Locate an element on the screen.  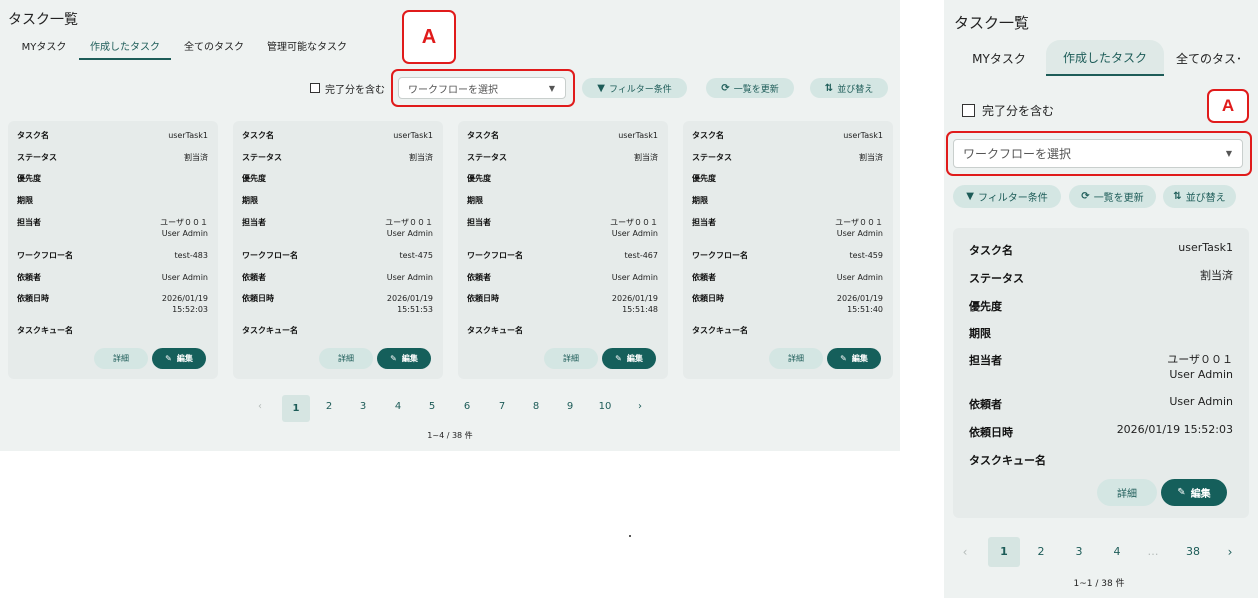
tab-all-tasks: 全てのタスク is located at coordinates (214, 48).